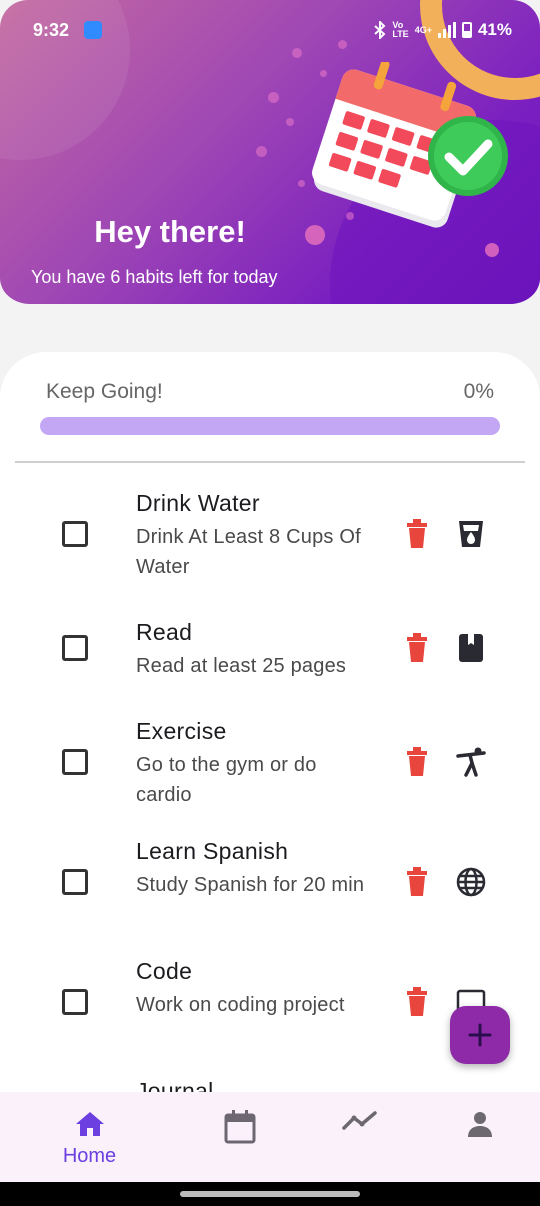 This screenshot has width=540, height=1206. I want to click on habit-description: Go to the gym or do cardio, so click(226, 780).